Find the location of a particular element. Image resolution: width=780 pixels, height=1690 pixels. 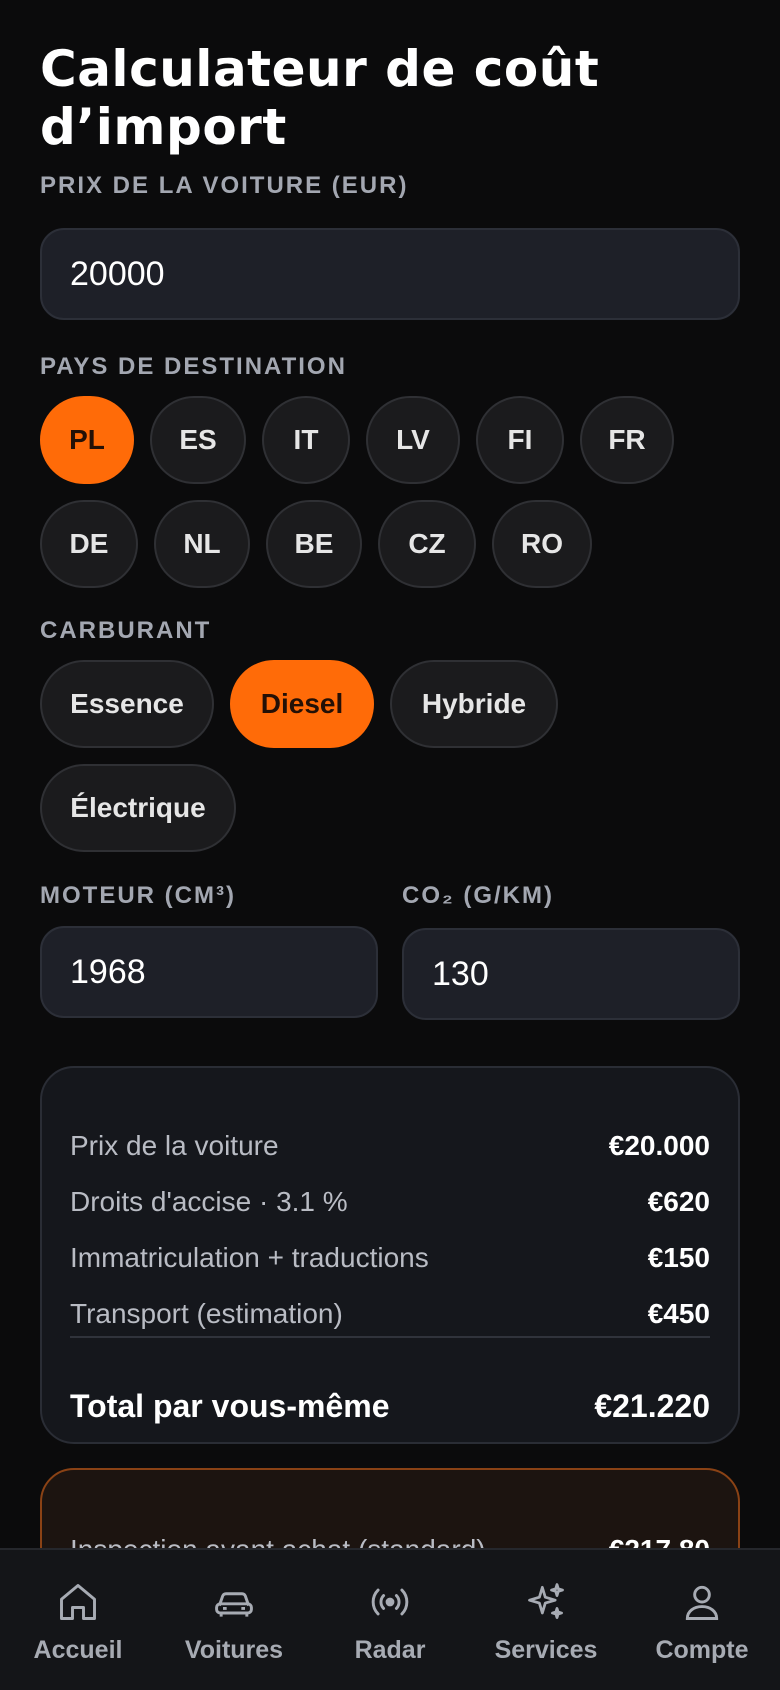

radar-icon is located at coordinates (390, 1602).